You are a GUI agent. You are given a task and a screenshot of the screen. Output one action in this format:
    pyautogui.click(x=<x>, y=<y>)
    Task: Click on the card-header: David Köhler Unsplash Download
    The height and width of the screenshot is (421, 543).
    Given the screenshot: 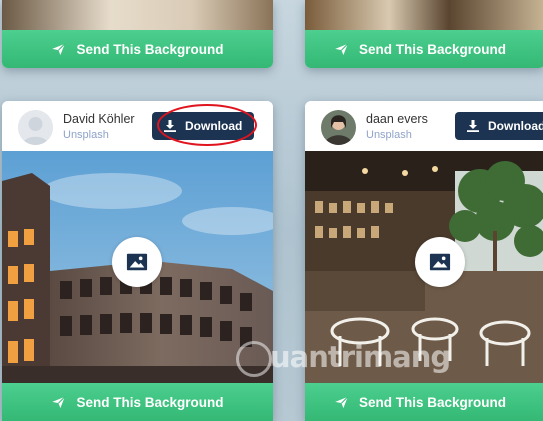 What is the action you would take?
    pyautogui.click(x=137, y=126)
    